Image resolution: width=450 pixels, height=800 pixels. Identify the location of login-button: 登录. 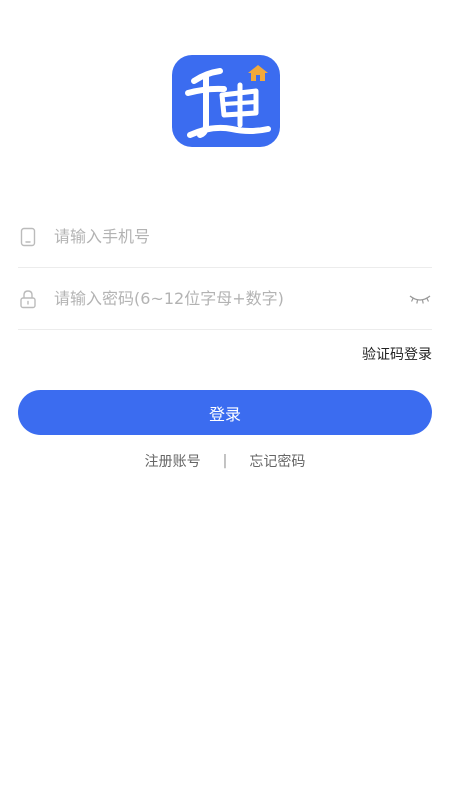
(225, 412).